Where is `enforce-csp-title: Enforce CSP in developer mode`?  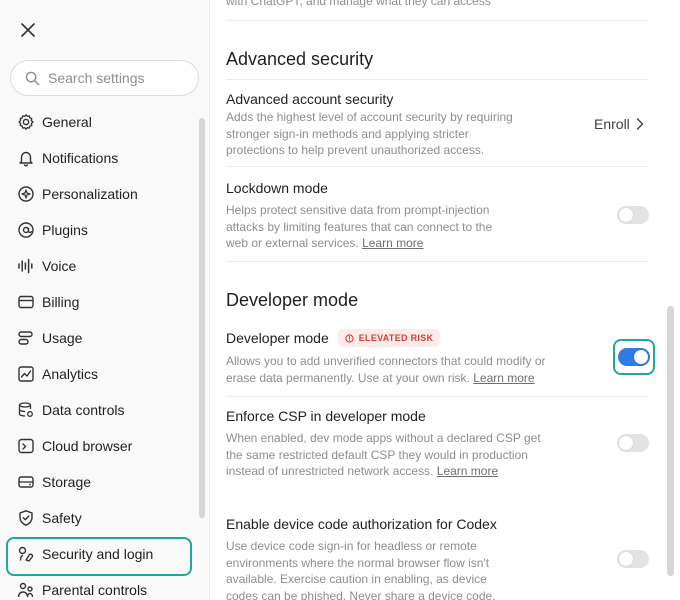 enforce-csp-title: Enforce CSP in developer mode is located at coordinates (326, 416).